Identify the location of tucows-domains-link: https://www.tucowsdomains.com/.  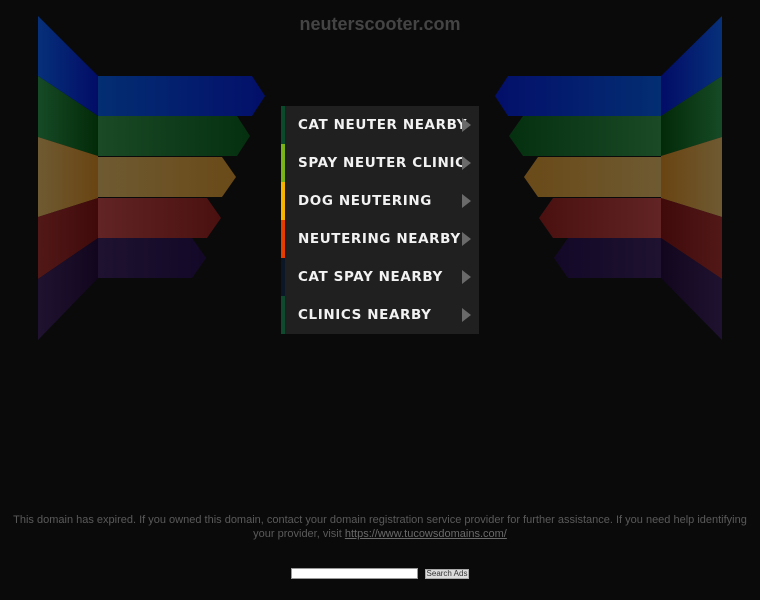
(426, 534).